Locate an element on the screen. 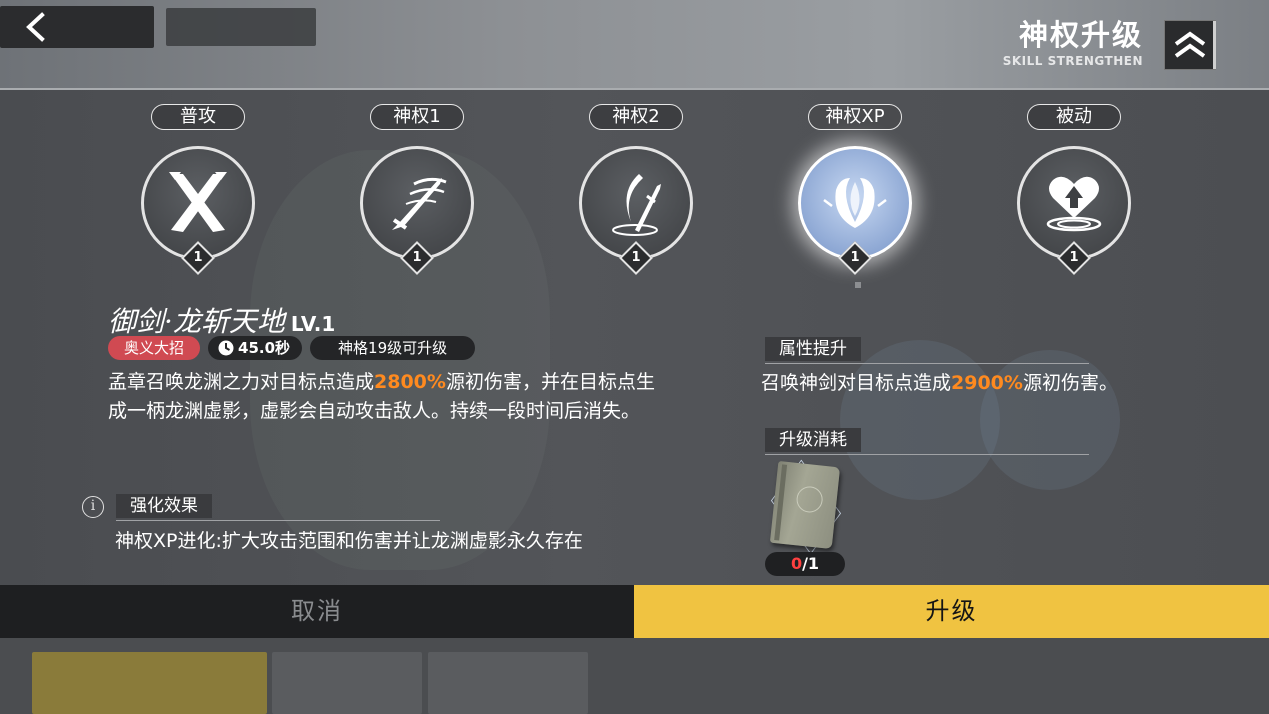 The height and width of the screenshot is (714, 1269). cooldown-tag: 45.0秒 is located at coordinates (255, 348).